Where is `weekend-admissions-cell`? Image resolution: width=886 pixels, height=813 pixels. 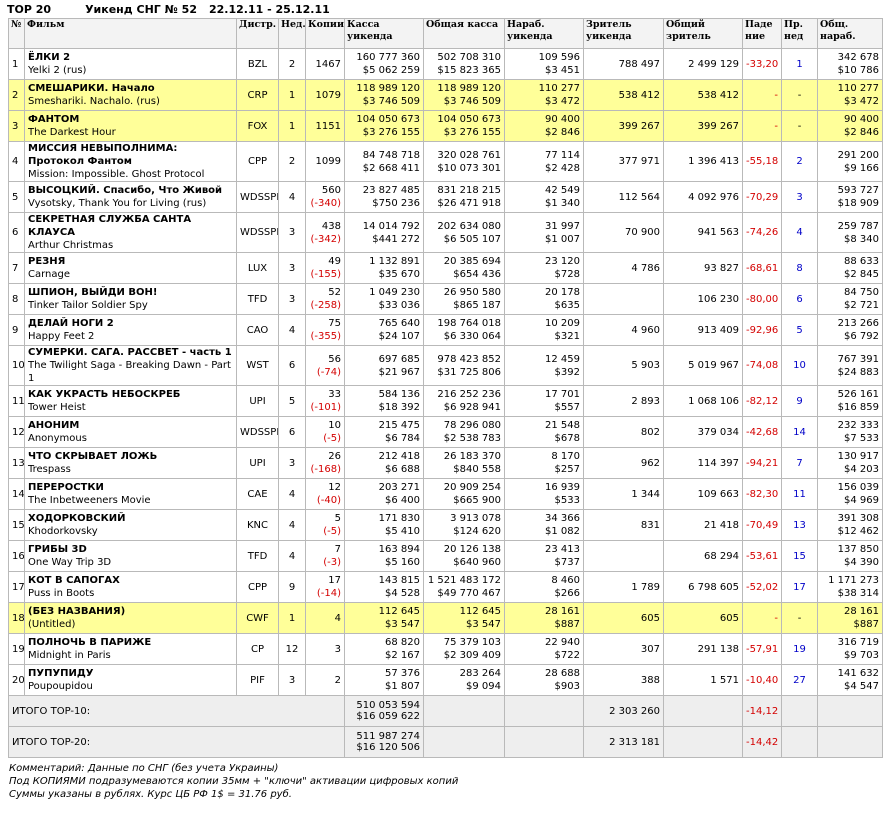
weekend-admissions-cell is located at coordinates (623, 556).